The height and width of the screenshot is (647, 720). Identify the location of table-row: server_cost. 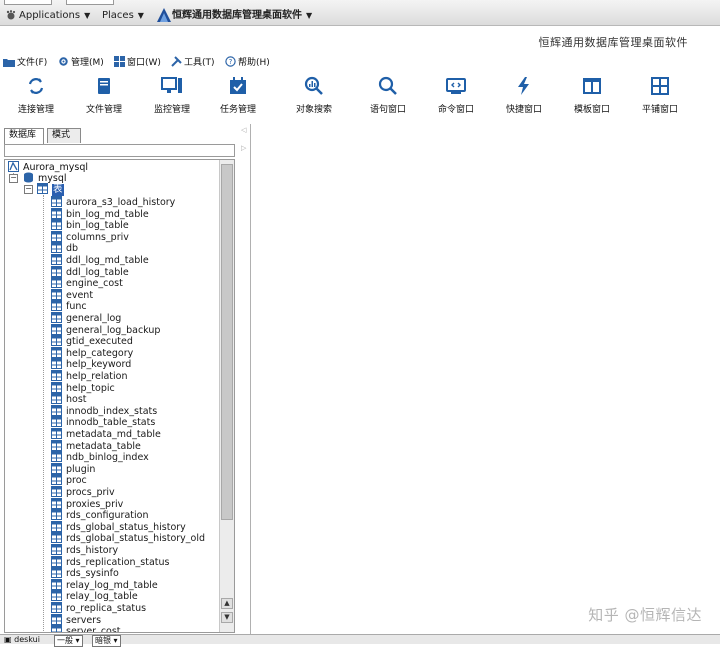
(86, 629).